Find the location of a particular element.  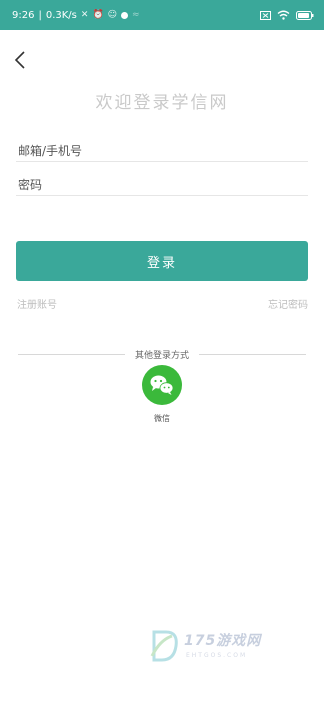

other-login-divider: 其他登录方式 is located at coordinates (162, 354).